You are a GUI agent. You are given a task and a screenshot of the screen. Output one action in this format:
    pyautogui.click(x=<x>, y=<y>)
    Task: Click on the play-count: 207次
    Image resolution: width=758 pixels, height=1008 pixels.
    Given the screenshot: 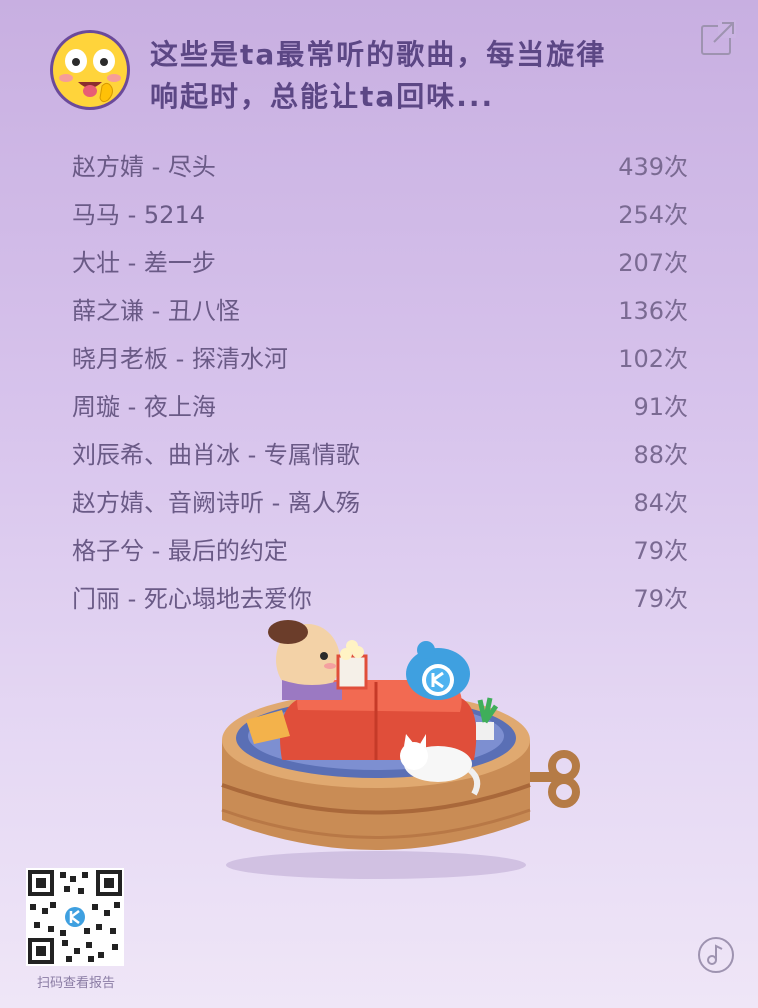 What is the action you would take?
    pyautogui.click(x=653, y=262)
    